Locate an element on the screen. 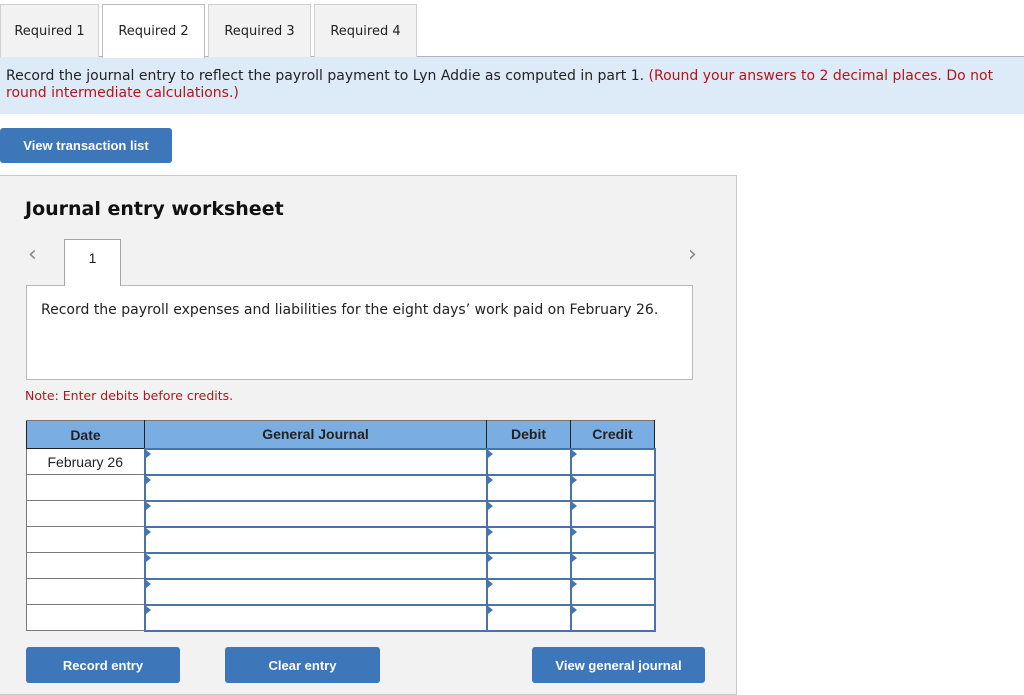 This screenshot has width=1024, height=695. general-journal-column-header: General Journal is located at coordinates (315, 434).